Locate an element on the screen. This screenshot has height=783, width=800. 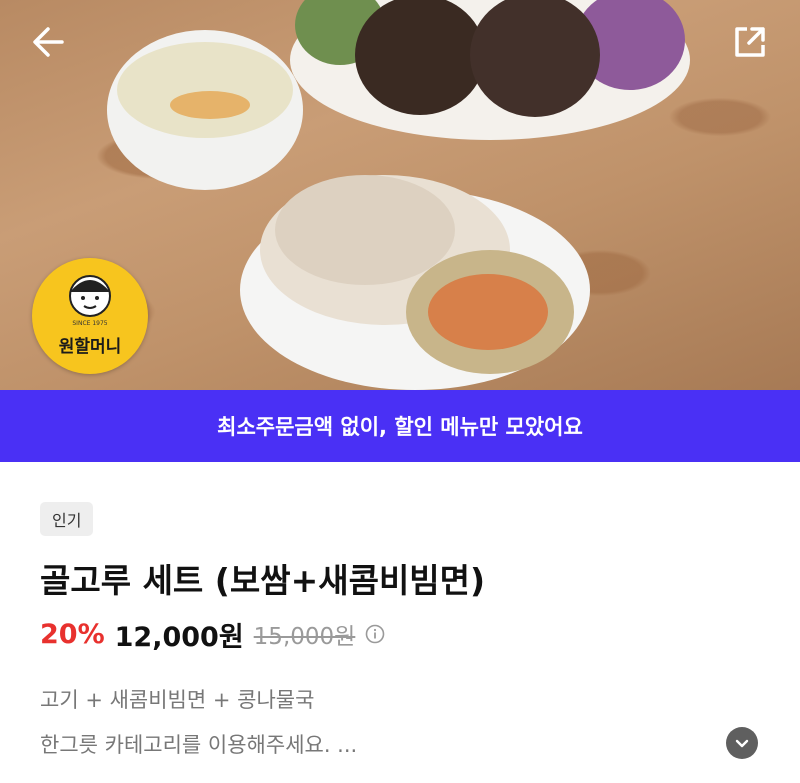
promo-banner-text: 최소주문금액 없이, 할인 메뉴만 모았어요 is located at coordinates (400, 427).